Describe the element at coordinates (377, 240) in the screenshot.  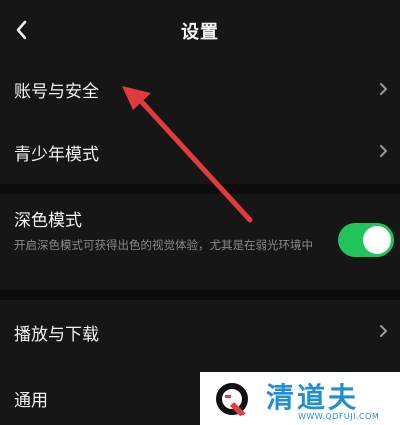
I see `toggle-knob` at that location.